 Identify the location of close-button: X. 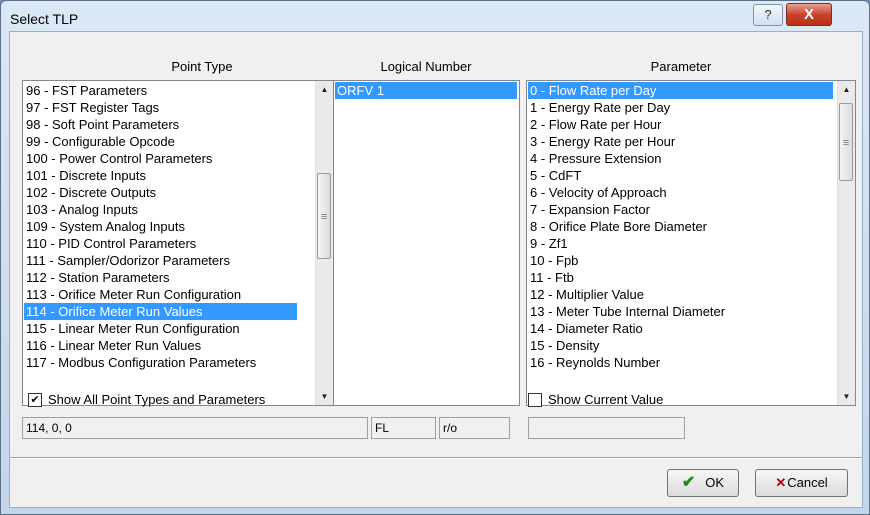
(809, 14).